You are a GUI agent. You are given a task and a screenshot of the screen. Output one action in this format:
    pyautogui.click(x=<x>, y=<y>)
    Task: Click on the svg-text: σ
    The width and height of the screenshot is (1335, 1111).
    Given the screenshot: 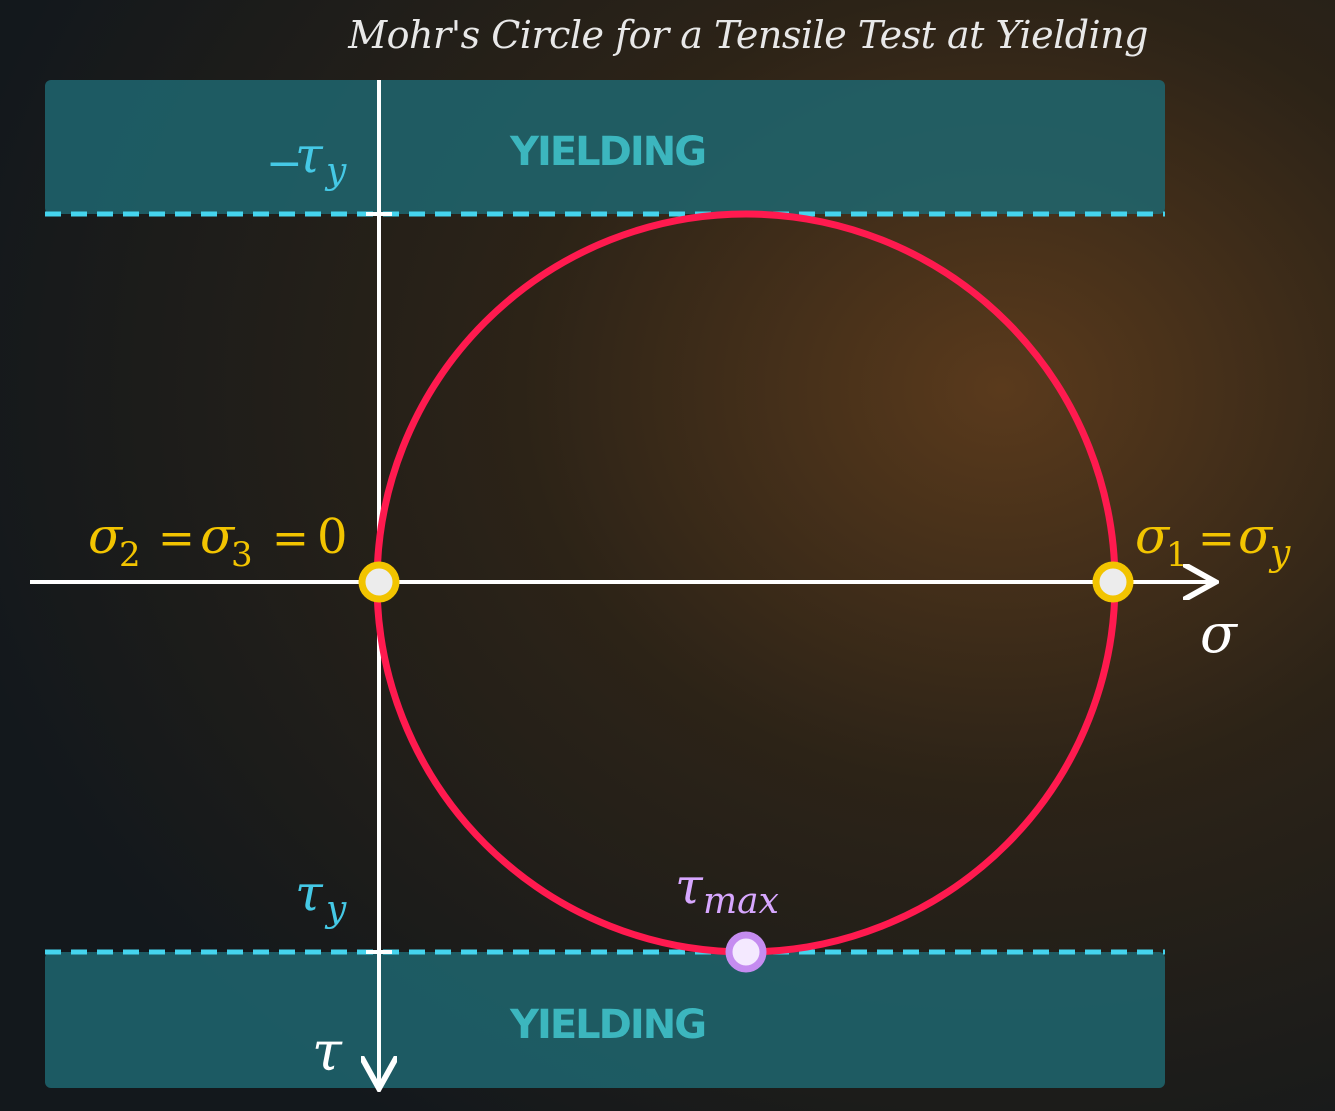 What is the action you would take?
    pyautogui.click(x=1256, y=536)
    